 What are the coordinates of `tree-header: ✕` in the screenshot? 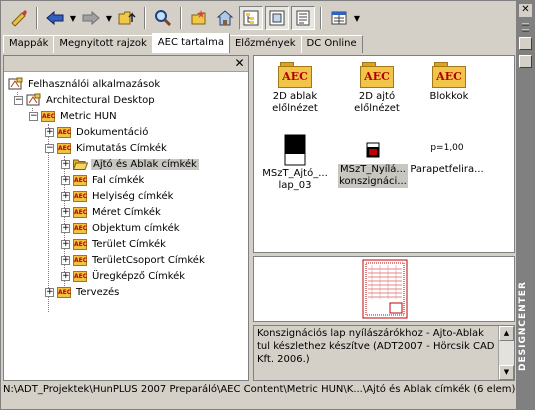 It's located at (126, 64).